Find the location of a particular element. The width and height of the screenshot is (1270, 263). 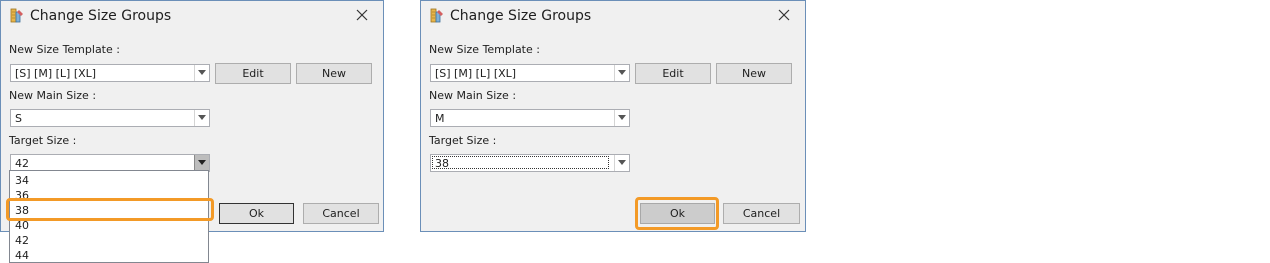

target-size-combo: 38 is located at coordinates (530, 163).